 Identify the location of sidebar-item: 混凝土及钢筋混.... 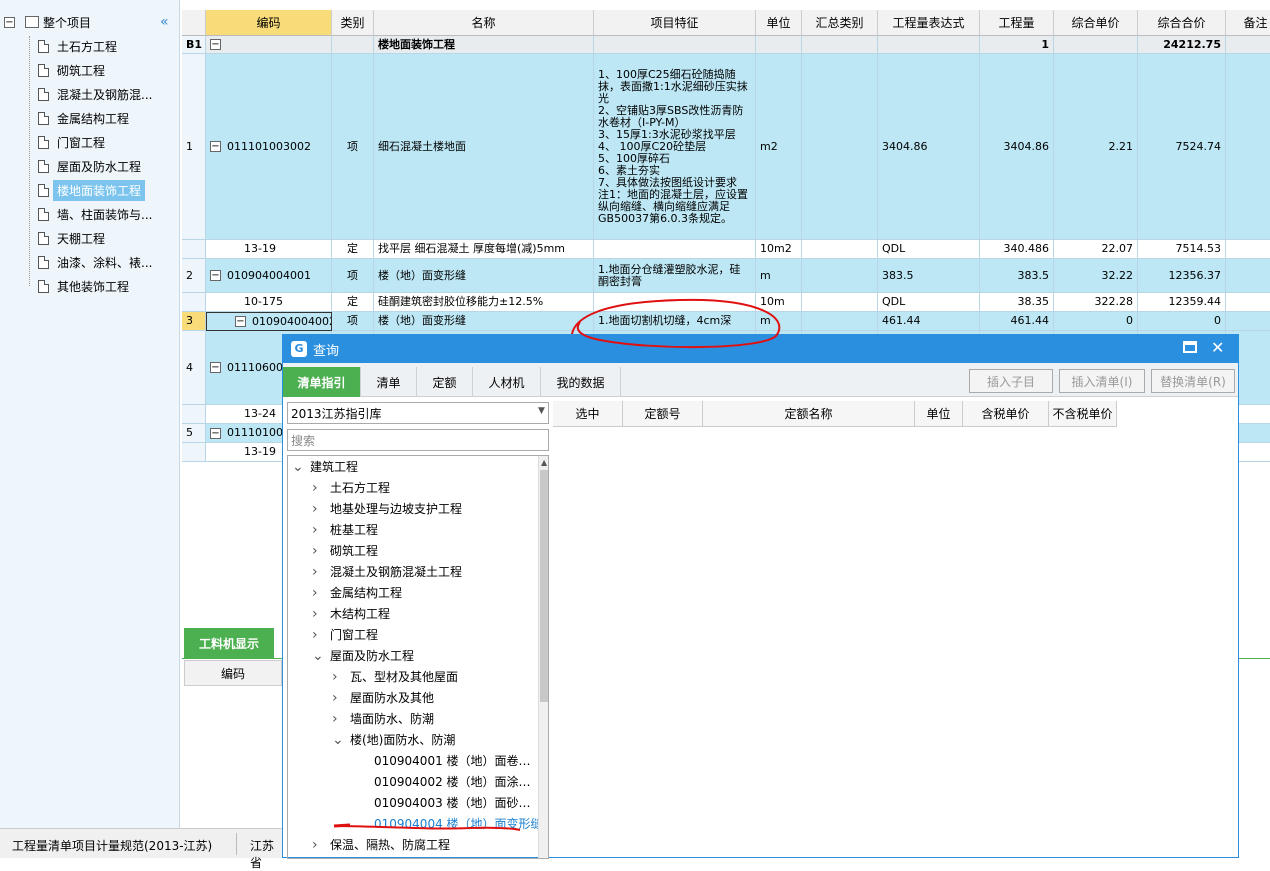
(88, 94).